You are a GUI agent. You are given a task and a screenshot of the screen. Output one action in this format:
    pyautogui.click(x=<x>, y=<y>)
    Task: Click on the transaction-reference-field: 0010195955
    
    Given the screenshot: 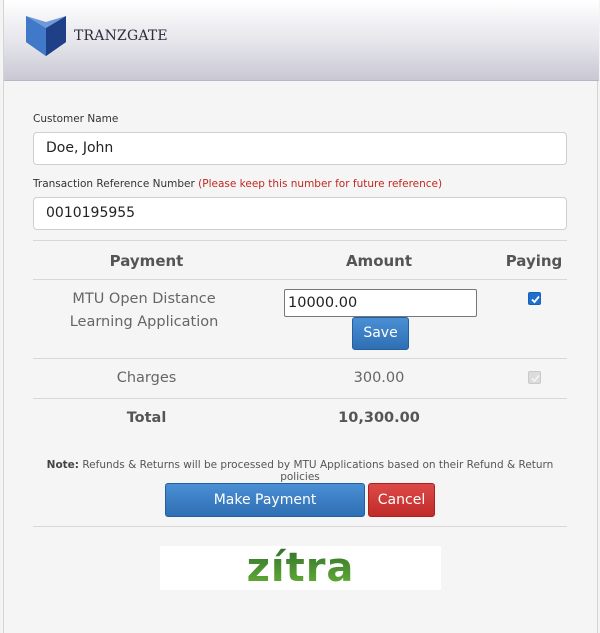 What is the action you would take?
    pyautogui.click(x=300, y=213)
    